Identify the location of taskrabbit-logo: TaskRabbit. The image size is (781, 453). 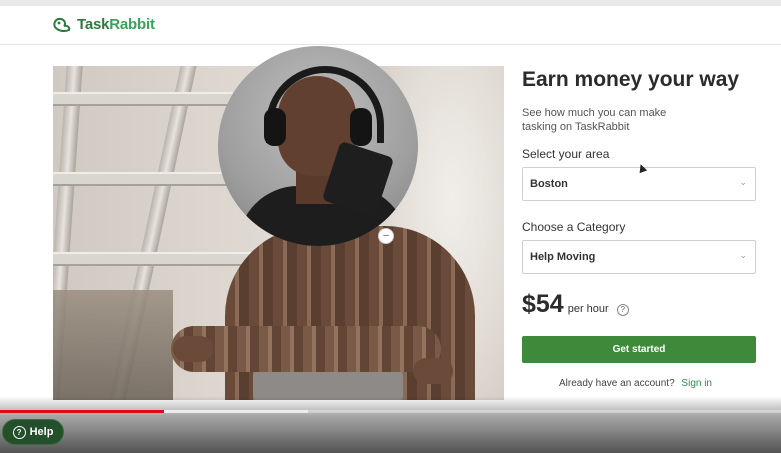
(103, 24).